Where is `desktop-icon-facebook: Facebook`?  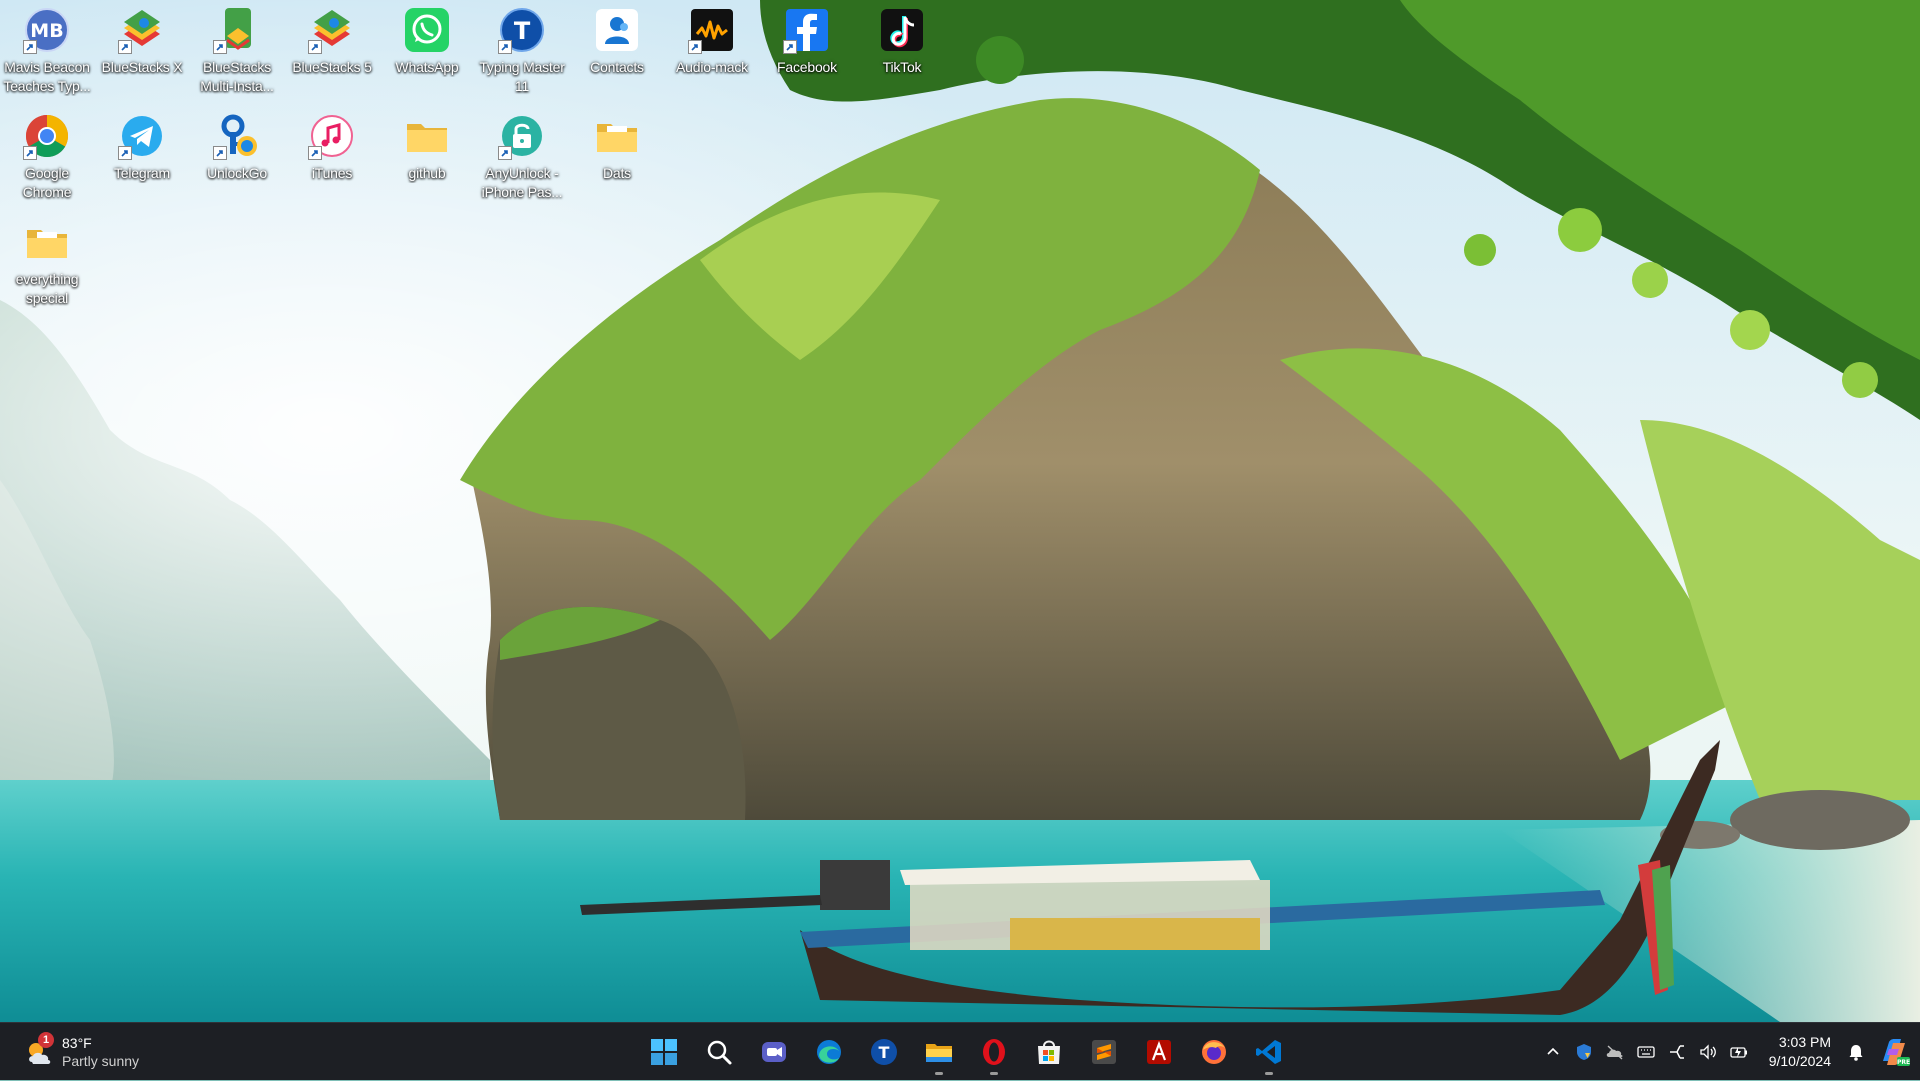
desktop-icon-facebook: Facebook is located at coordinates (807, 50).